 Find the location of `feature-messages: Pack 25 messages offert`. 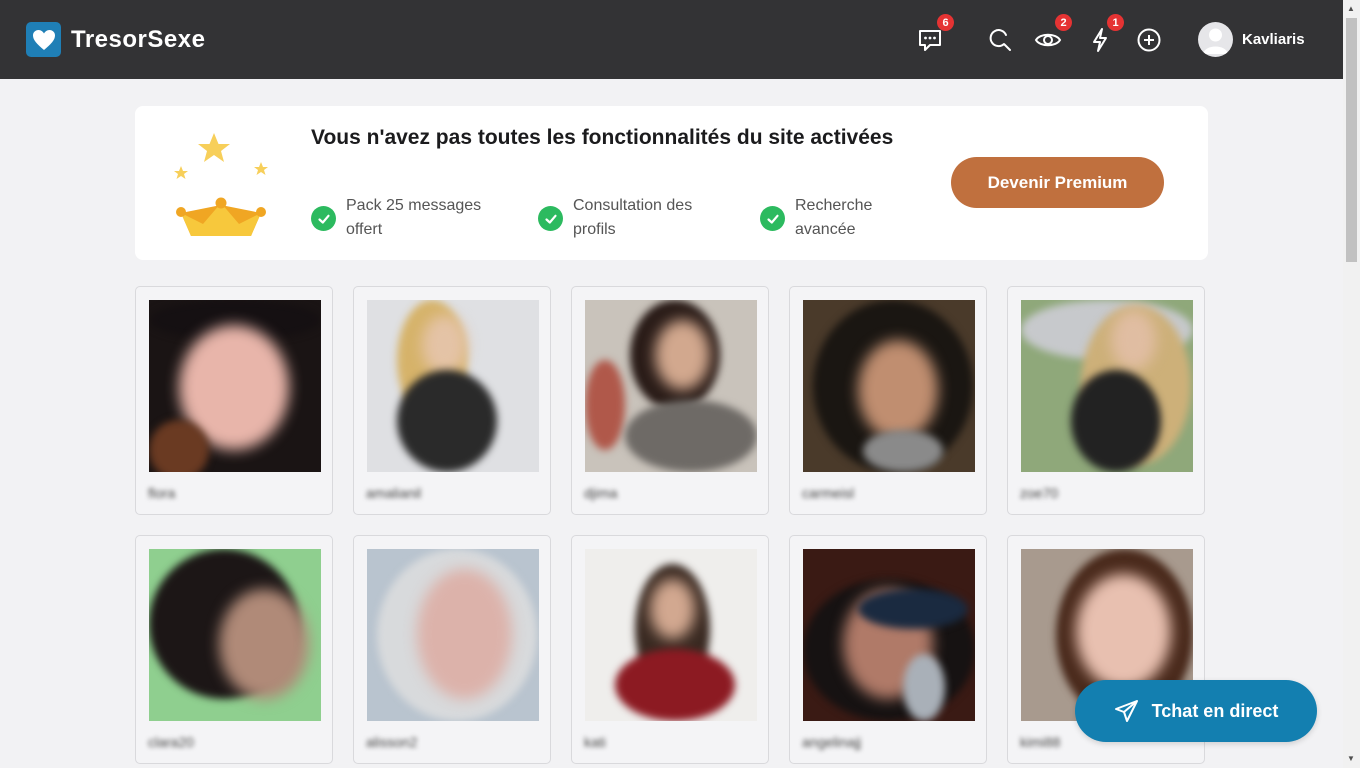

feature-messages: Pack 25 messages offert is located at coordinates (396, 218).